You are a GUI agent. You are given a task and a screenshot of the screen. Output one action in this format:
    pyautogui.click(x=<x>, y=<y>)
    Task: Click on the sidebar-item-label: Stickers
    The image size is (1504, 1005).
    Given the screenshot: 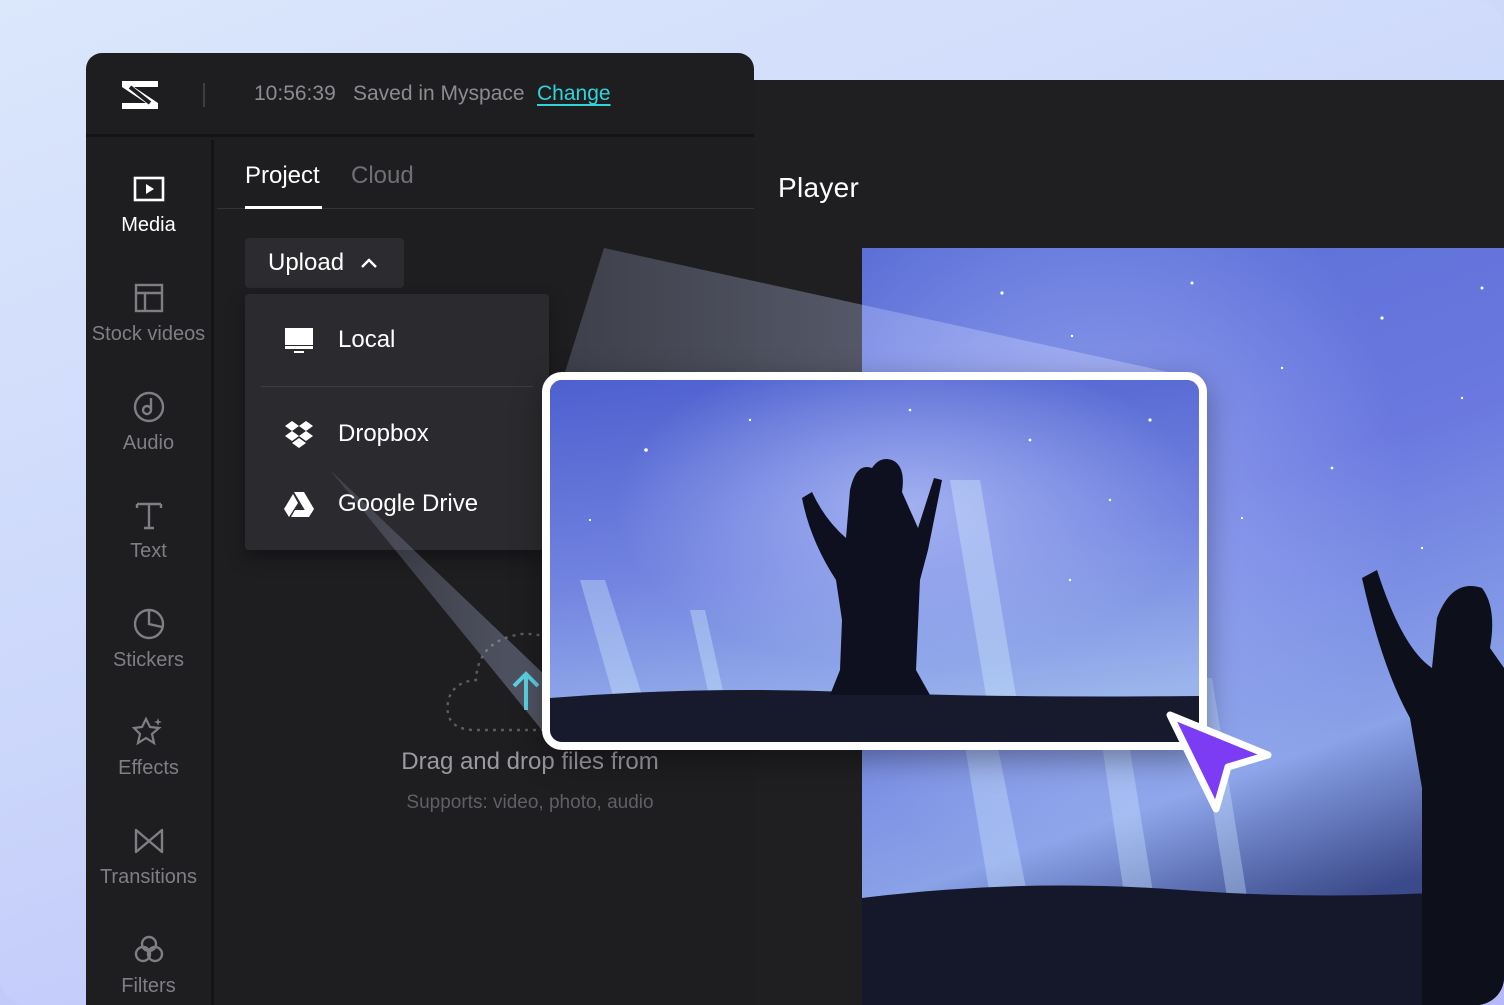 What is the action you would take?
    pyautogui.click(x=148, y=660)
    